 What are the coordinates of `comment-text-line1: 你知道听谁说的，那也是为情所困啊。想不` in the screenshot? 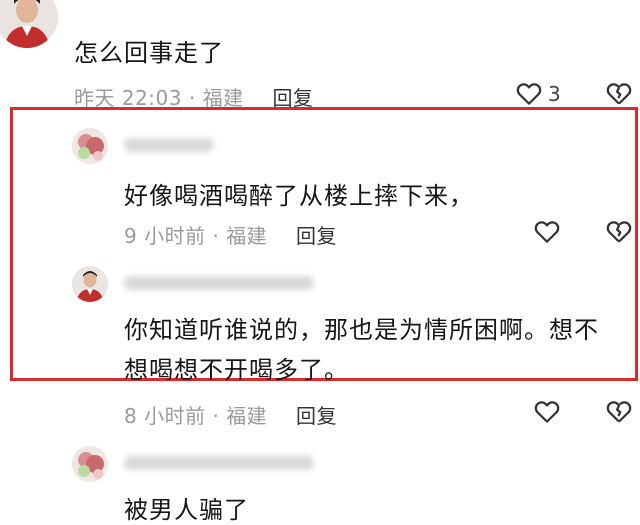 It's located at (361, 330).